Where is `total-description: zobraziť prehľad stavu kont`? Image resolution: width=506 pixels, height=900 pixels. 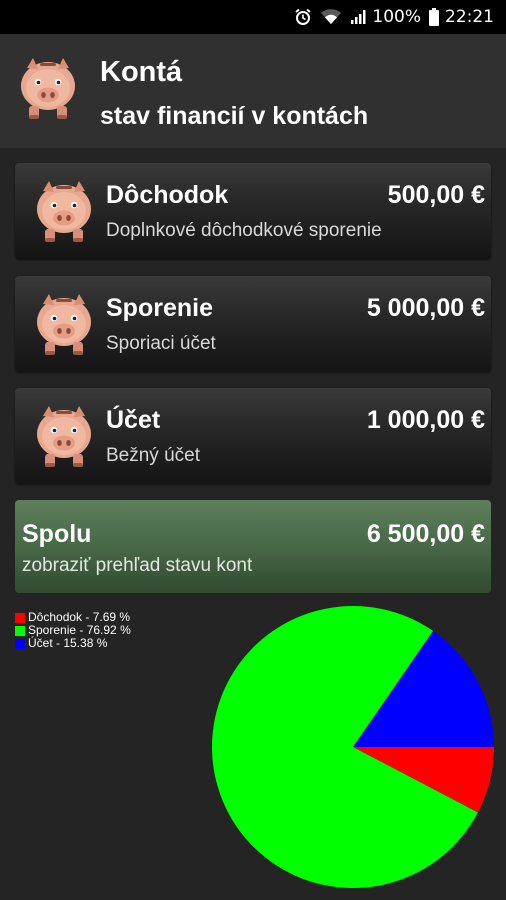
total-description: zobraziť prehľad stavu kont is located at coordinates (137, 565).